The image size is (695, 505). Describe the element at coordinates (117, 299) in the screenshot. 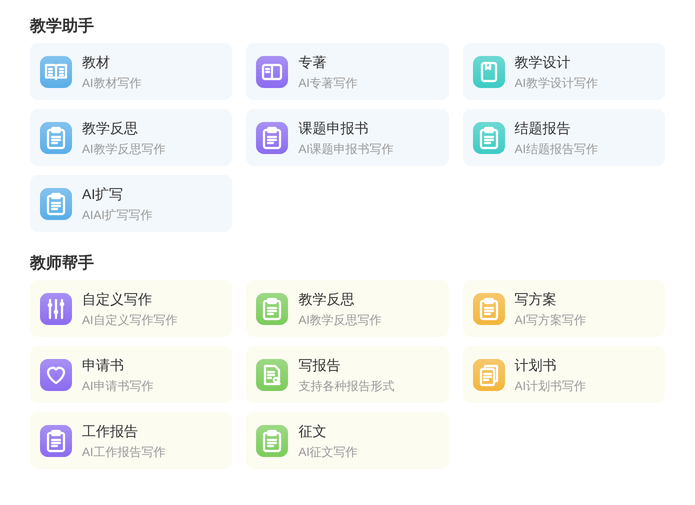

I see `card-title: 自定义写作` at that location.